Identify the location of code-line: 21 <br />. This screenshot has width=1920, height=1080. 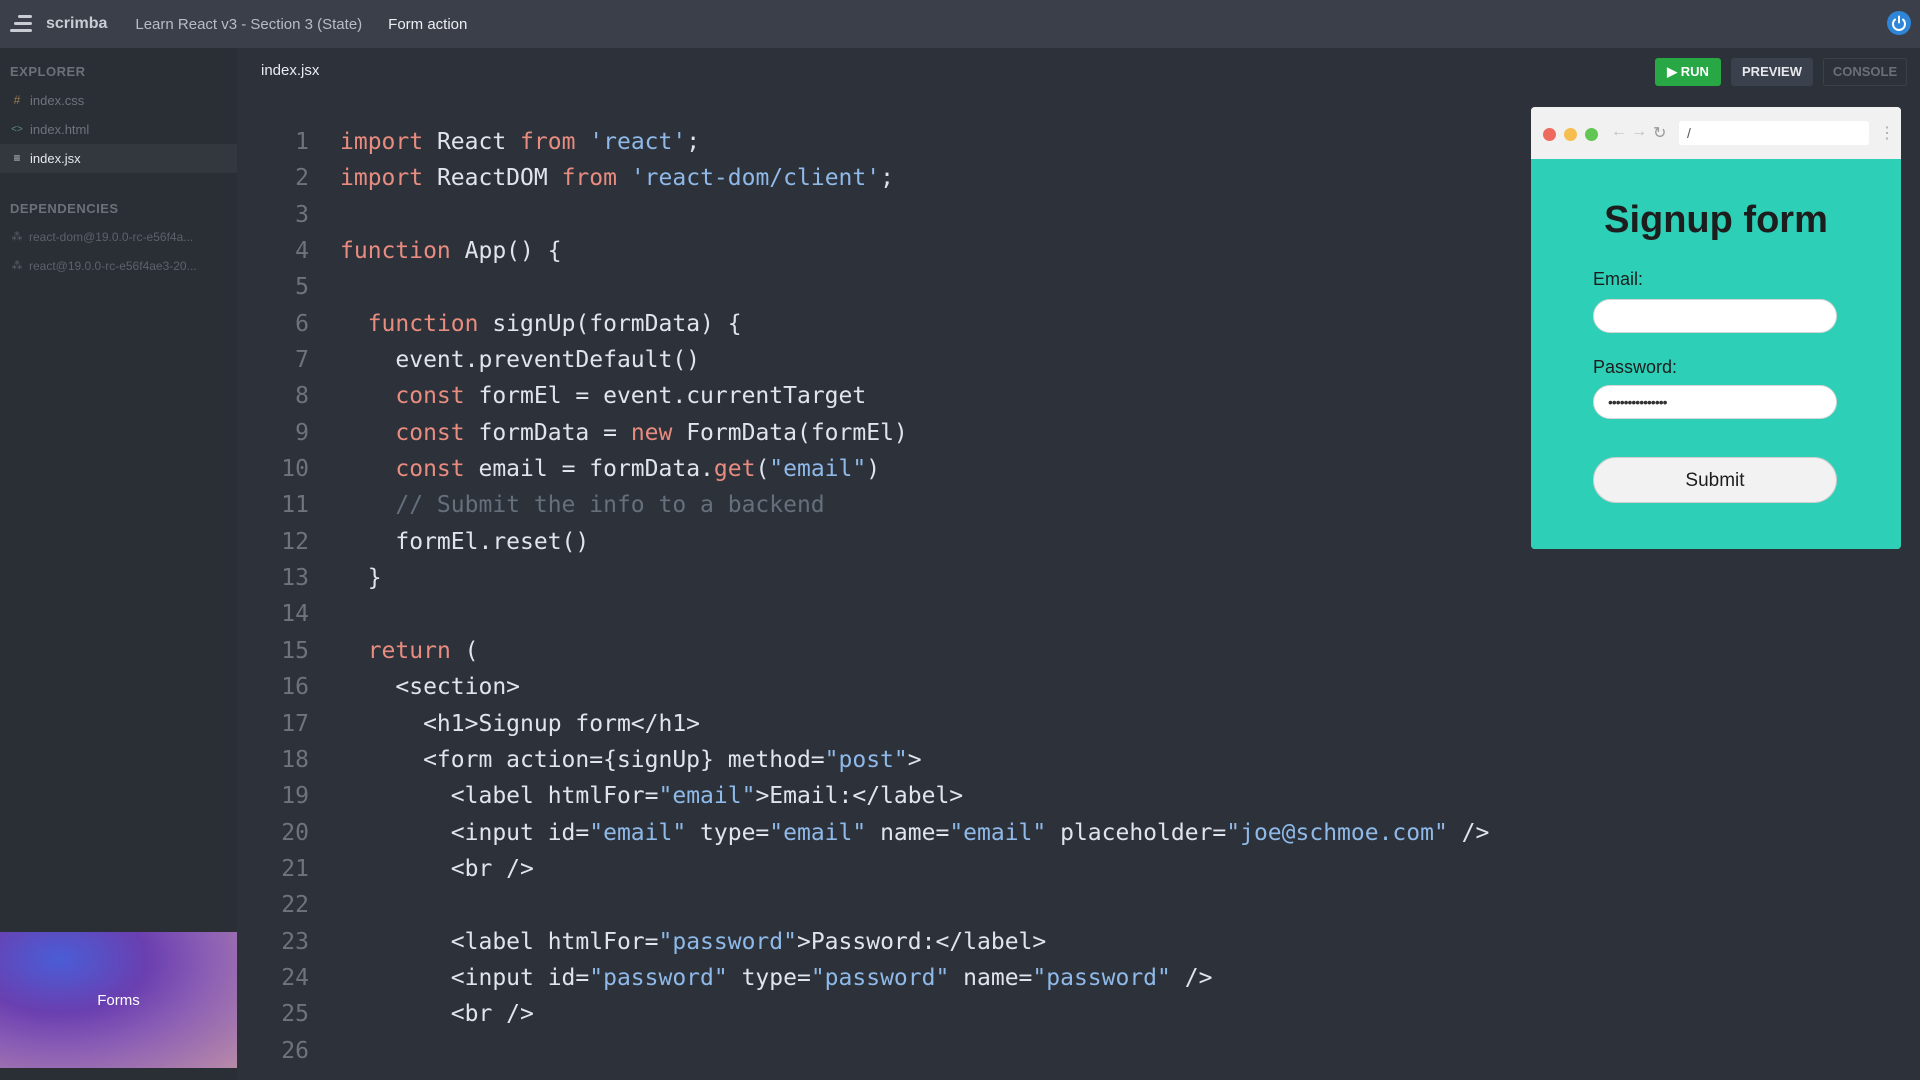
(887, 869).